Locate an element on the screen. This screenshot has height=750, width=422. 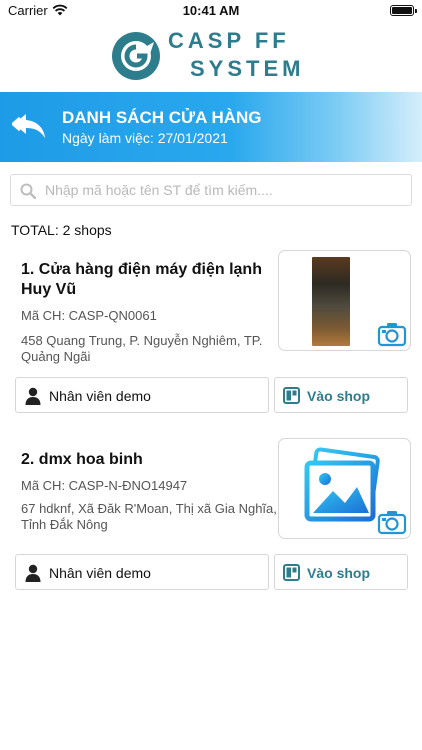
shop-photo is located at coordinates (331, 301).